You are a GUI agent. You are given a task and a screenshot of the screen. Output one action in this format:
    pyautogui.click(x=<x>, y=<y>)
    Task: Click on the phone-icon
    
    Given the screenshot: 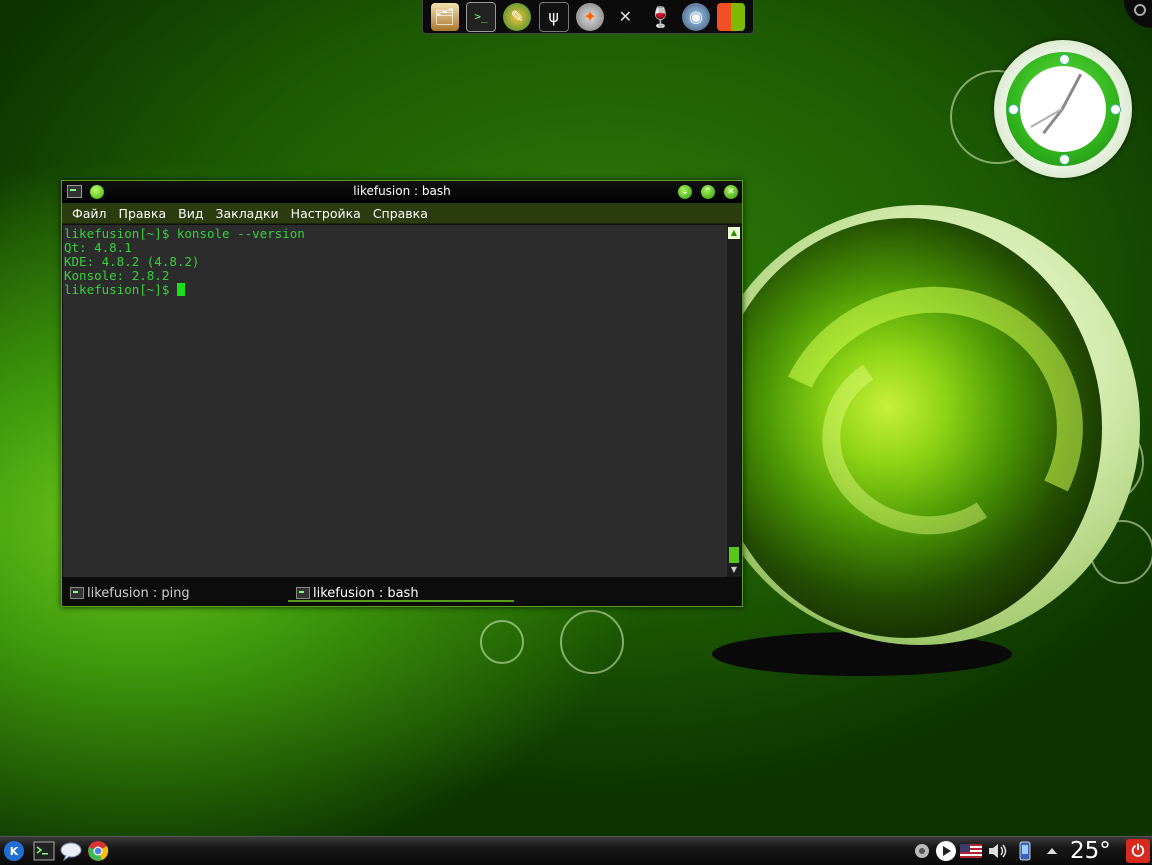 What is the action you would take?
    pyautogui.click(x=1025, y=851)
    